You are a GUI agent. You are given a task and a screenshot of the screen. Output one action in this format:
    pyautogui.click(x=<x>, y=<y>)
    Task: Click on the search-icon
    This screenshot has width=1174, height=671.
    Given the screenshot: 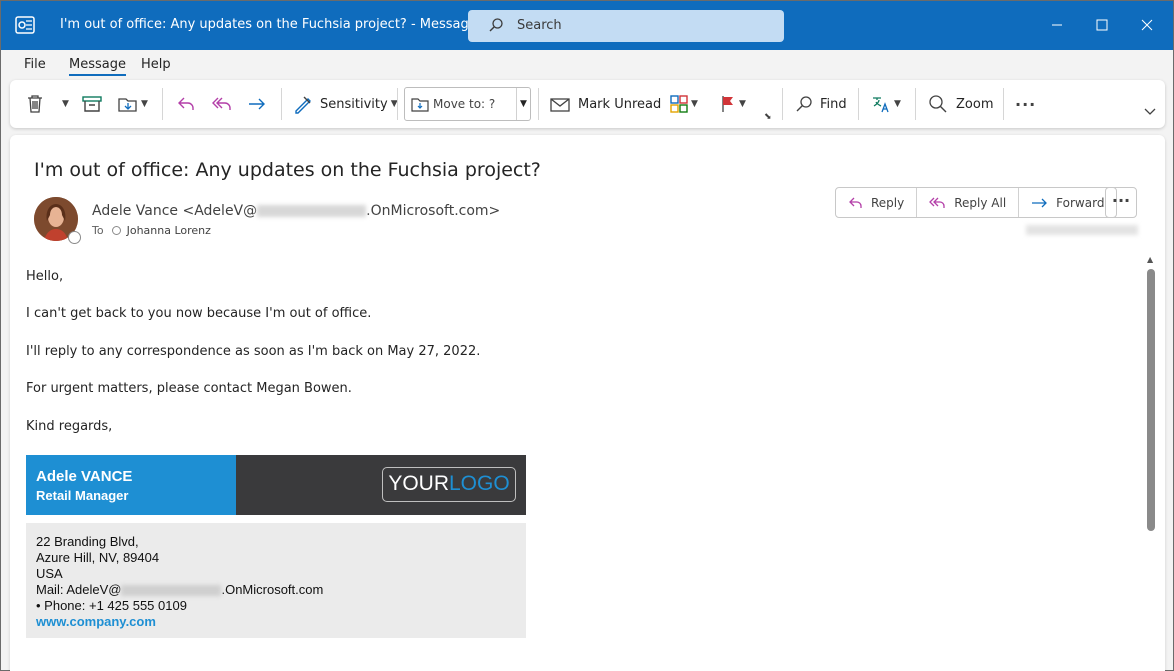 What is the action you would take?
    pyautogui.click(x=496, y=25)
    